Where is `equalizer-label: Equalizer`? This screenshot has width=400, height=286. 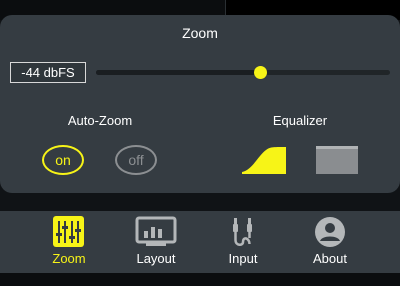 equalizer-label: Equalizer is located at coordinates (300, 120).